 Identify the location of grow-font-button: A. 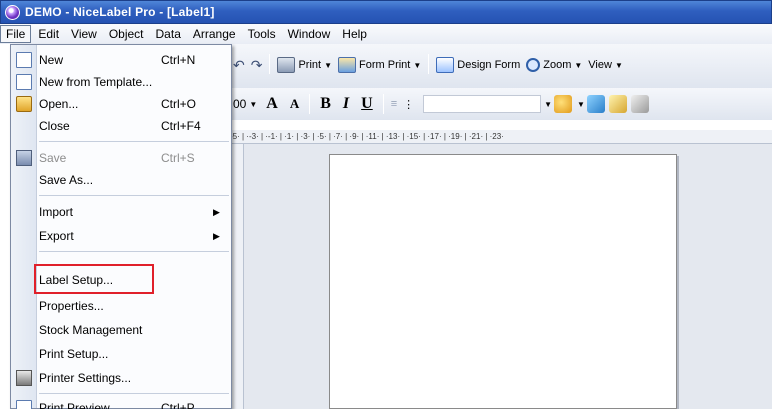
(272, 104).